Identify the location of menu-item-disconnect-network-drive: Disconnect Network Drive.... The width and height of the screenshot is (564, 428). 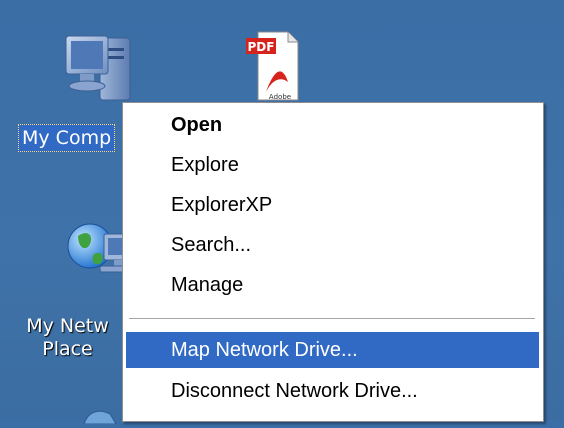
(332, 391).